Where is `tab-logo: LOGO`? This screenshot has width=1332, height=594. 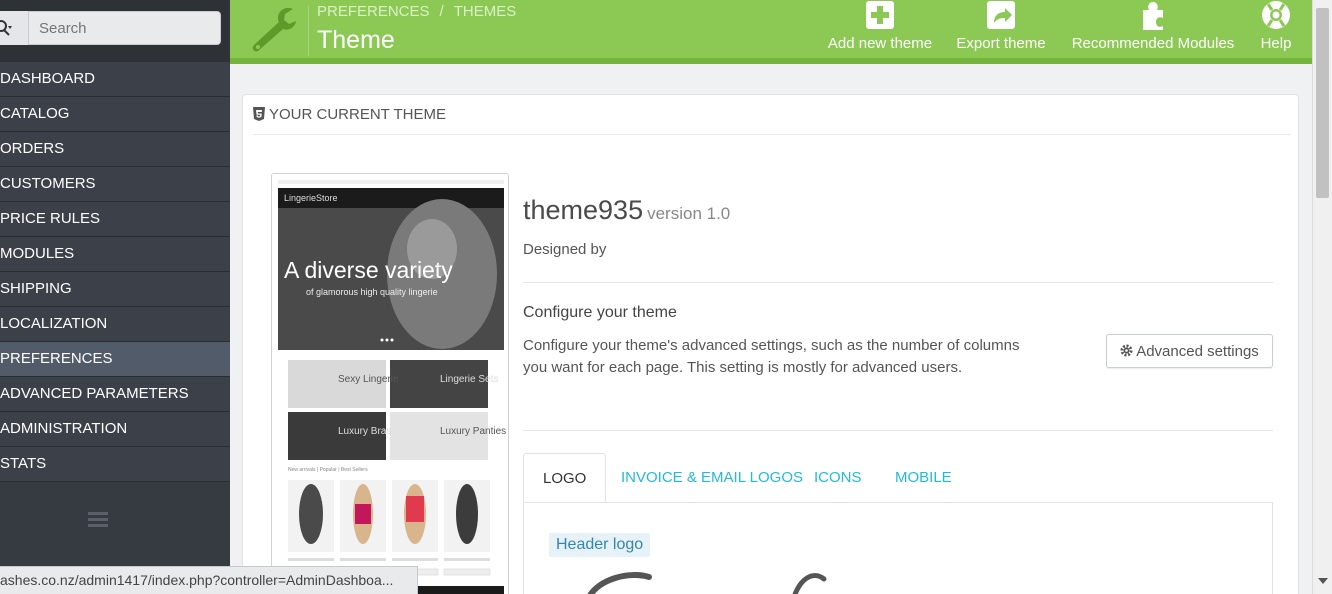
tab-logo: LOGO is located at coordinates (565, 478).